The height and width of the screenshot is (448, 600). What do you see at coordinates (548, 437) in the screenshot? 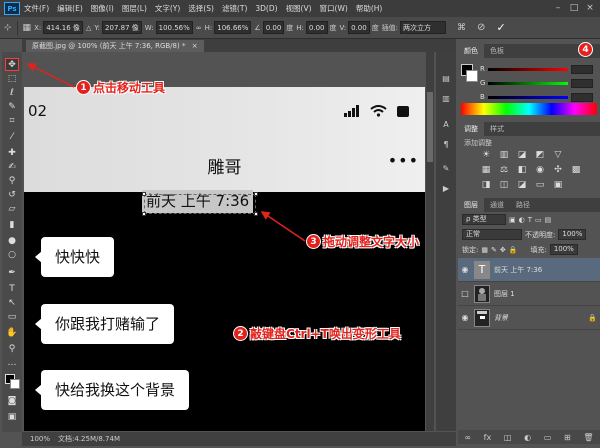
I see `new-group-icon: ▭` at bounding box center [548, 437].